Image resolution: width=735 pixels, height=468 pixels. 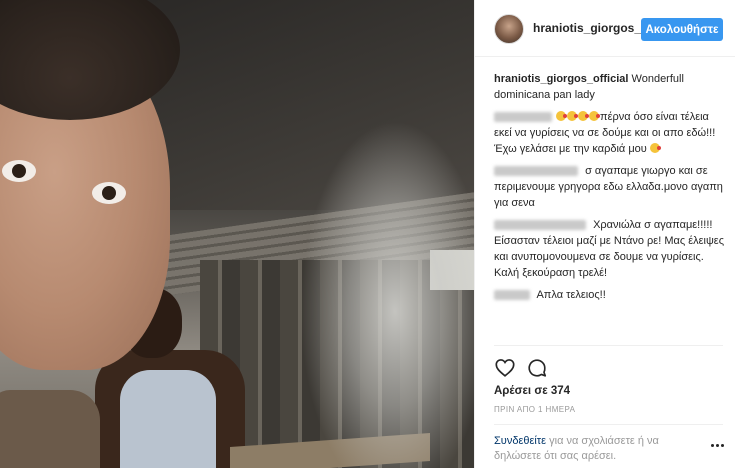 I want to click on login-link: Συνδεθείτε, so click(x=520, y=441).